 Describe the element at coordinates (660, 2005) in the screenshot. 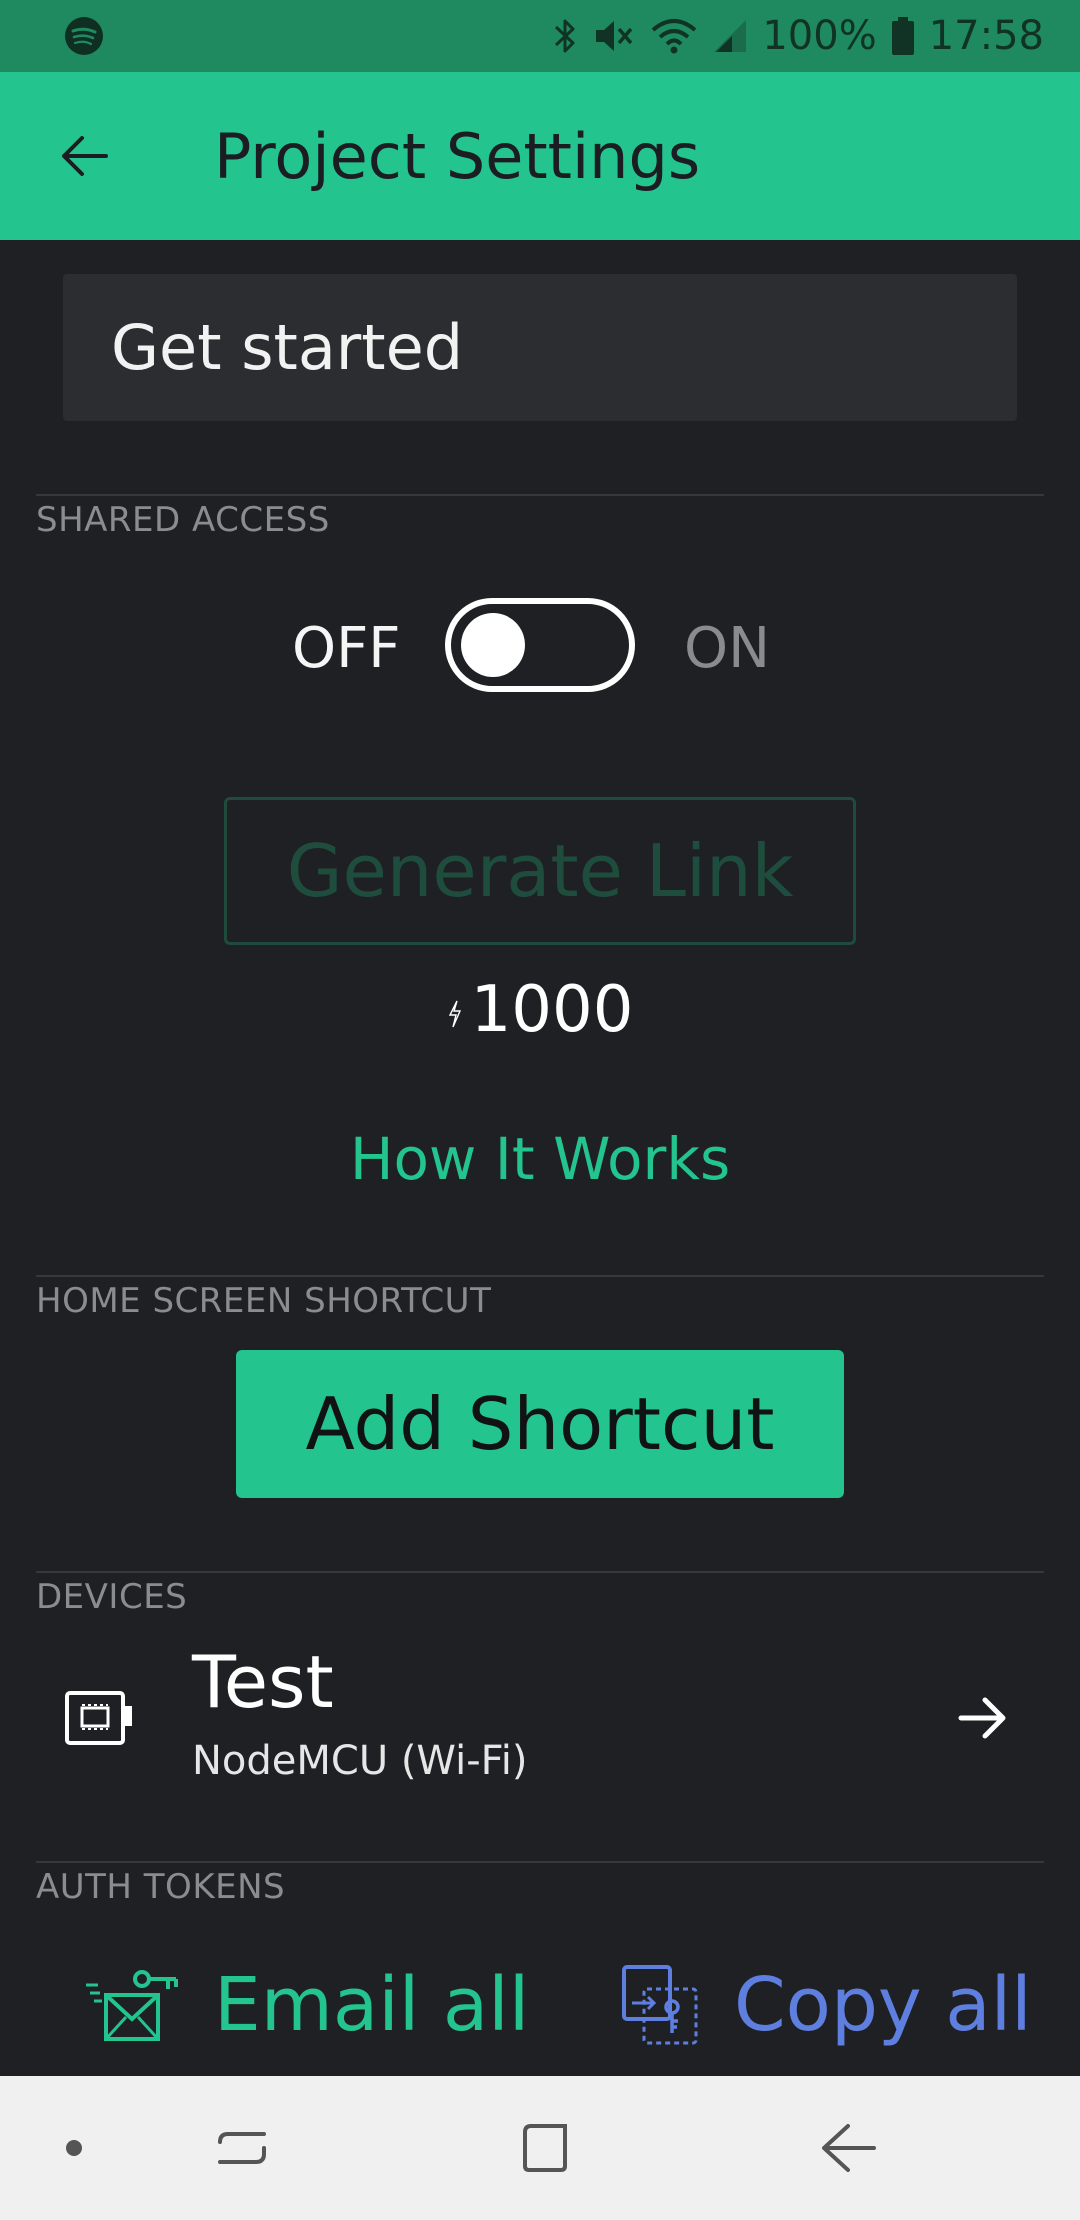

I see `copy-key-icon` at that location.